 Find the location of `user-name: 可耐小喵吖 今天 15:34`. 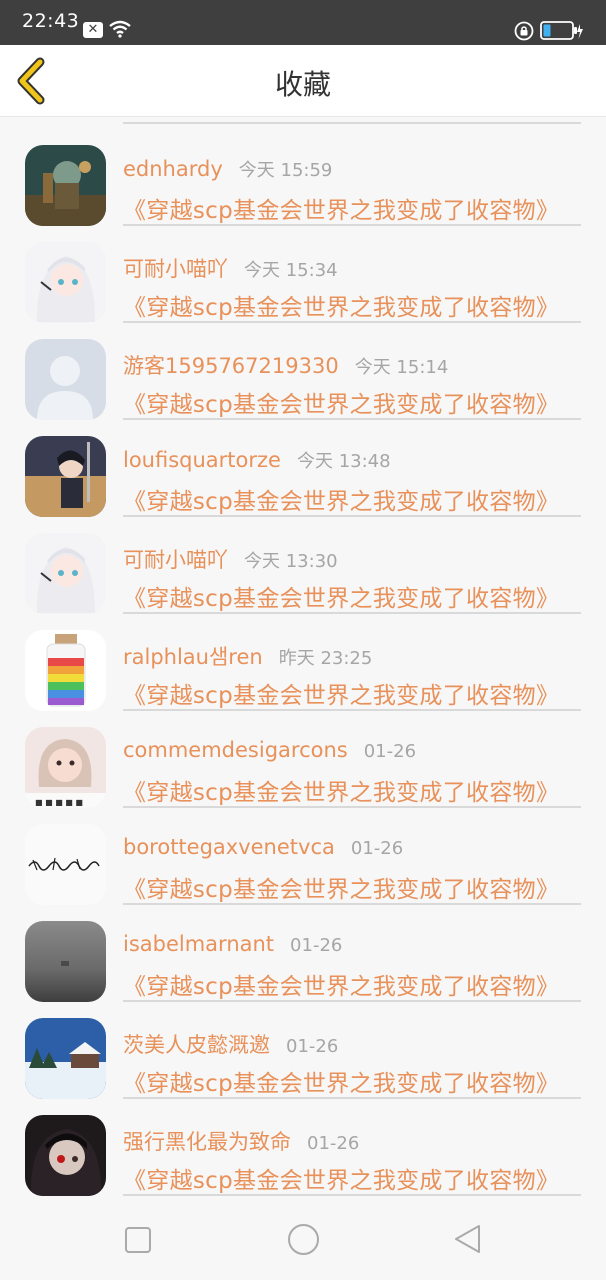

user-name: 可耐小喵吖 今天 15:34 is located at coordinates (230, 268).